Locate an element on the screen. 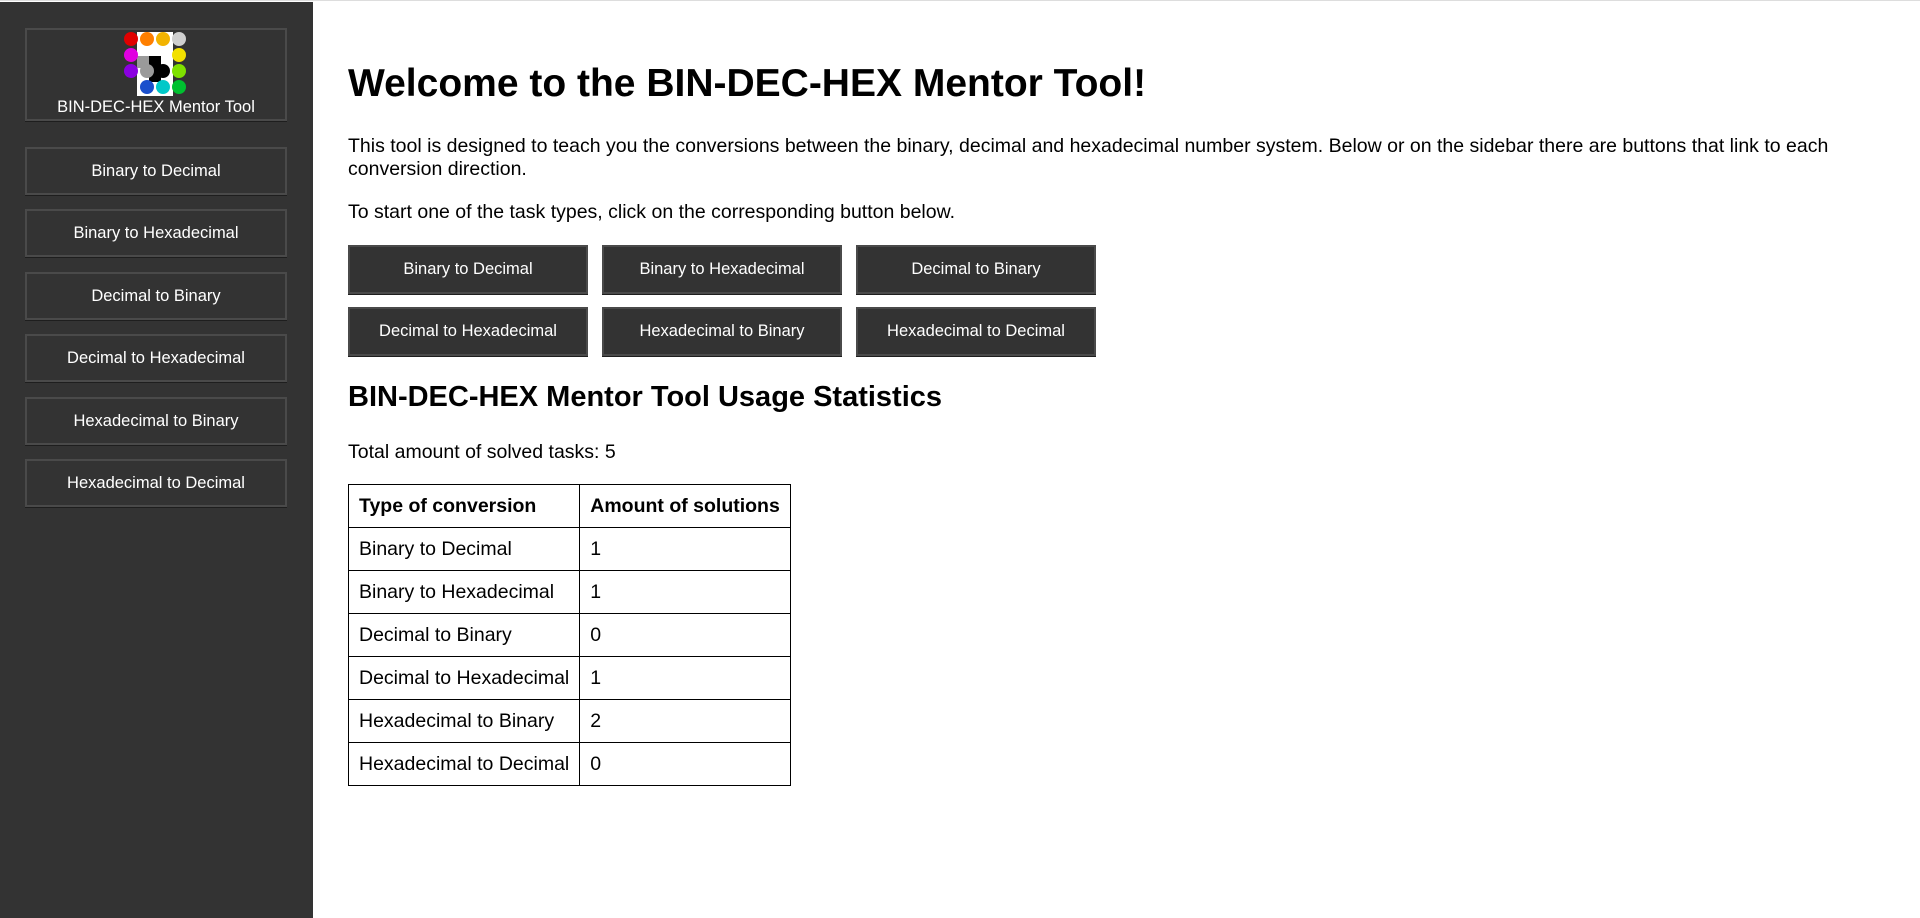 Image resolution: width=1920 pixels, height=918 pixels. sidebar-home-button: BIN-DEC-HEX Mentor Tool is located at coordinates (156, 74).